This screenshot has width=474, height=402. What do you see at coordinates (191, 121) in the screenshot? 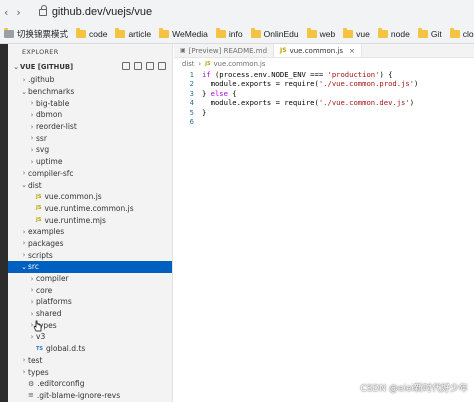
I see `line-number: 6` at bounding box center [191, 121].